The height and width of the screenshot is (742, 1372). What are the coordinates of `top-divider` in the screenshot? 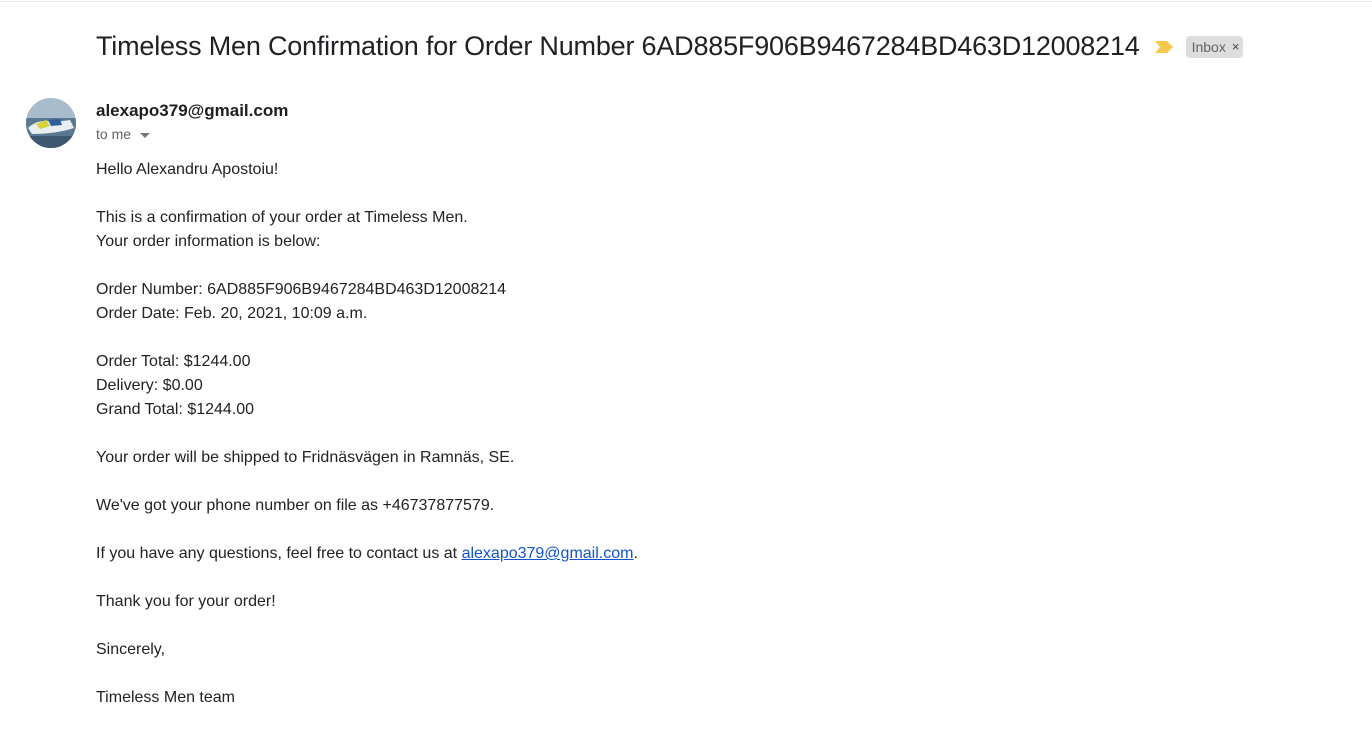 It's located at (686, 1).